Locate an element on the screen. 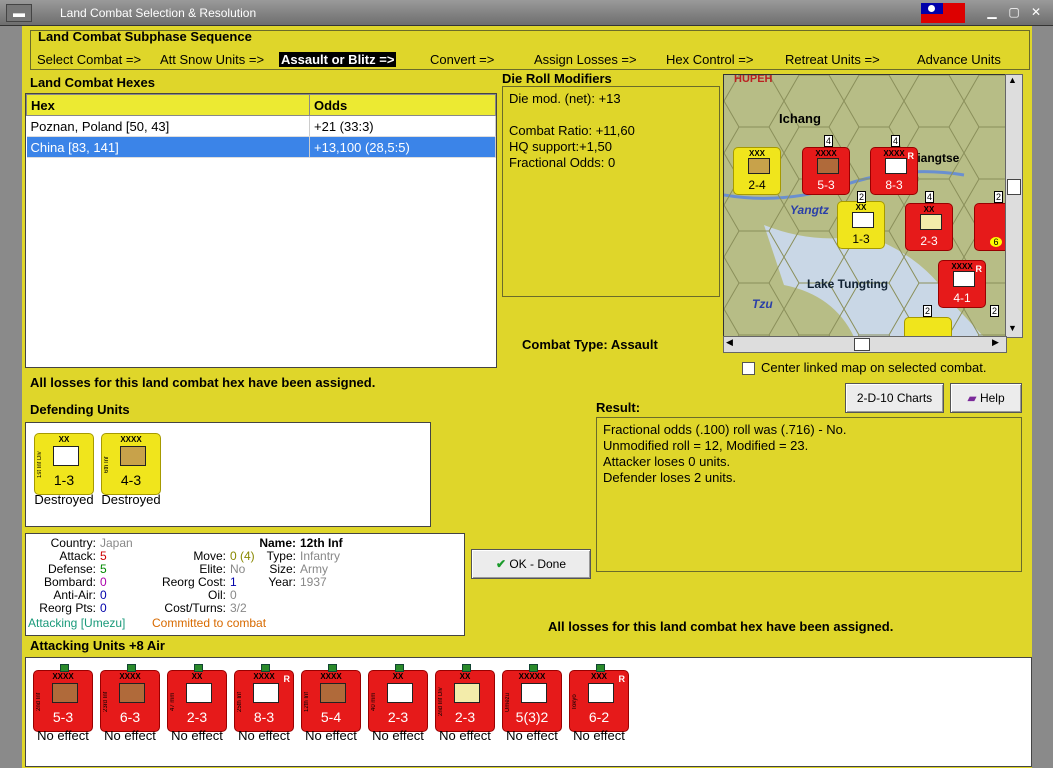 This screenshot has height=768, width=1053. unit-text: 6-3 is located at coordinates (130, 717).